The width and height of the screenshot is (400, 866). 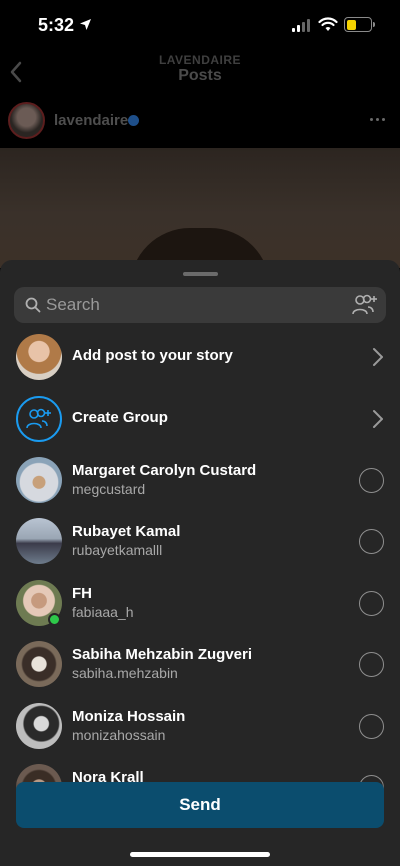 I want to click on contact-name: Margaret Carolyn Custard, so click(x=164, y=470).